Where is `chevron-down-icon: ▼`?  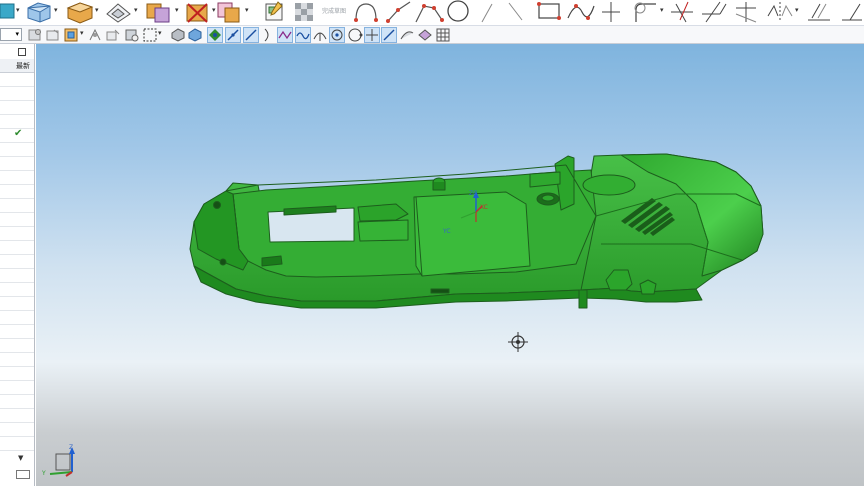
chevron-down-icon: ▼ is located at coordinates (20, 458).